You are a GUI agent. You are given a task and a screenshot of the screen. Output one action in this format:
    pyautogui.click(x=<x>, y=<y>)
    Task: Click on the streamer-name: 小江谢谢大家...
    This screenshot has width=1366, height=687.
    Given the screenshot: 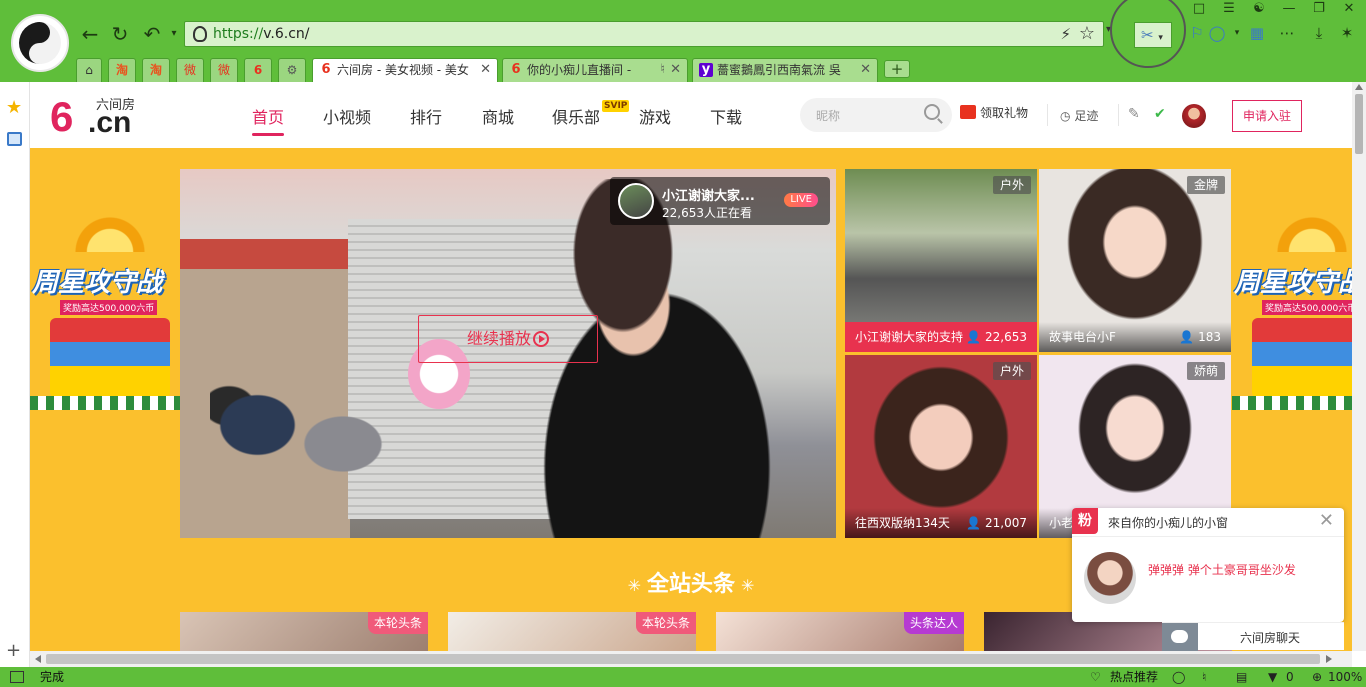 What is the action you would take?
    pyautogui.click(x=708, y=196)
    